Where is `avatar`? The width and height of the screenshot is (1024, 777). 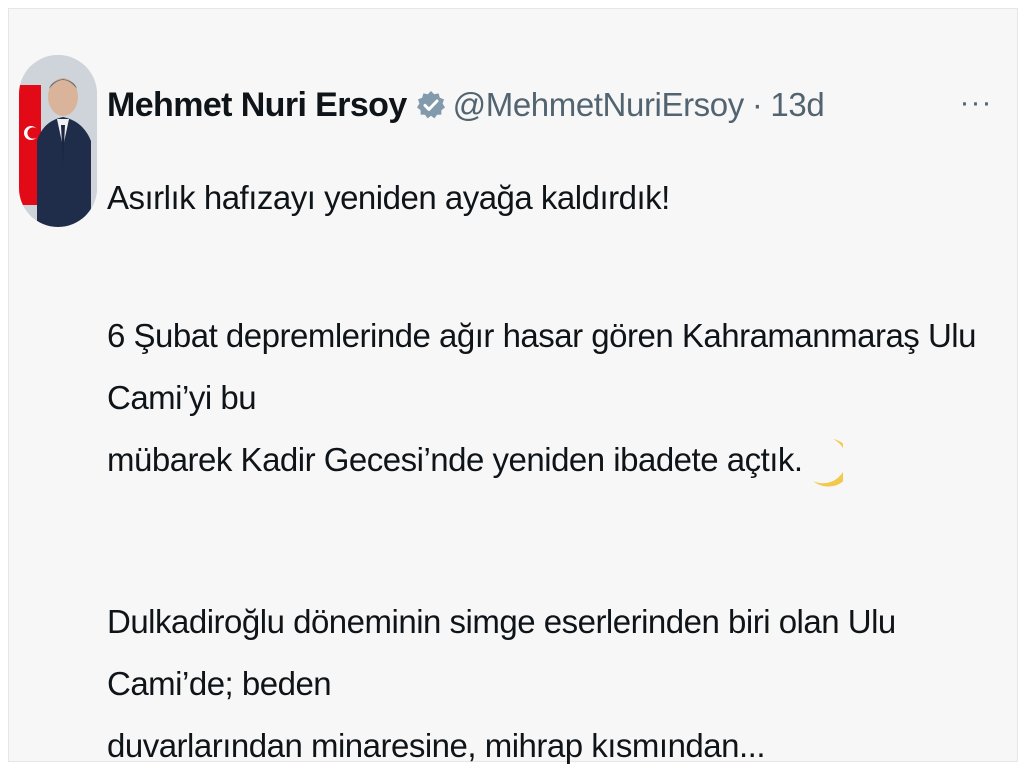 avatar is located at coordinates (58, 141).